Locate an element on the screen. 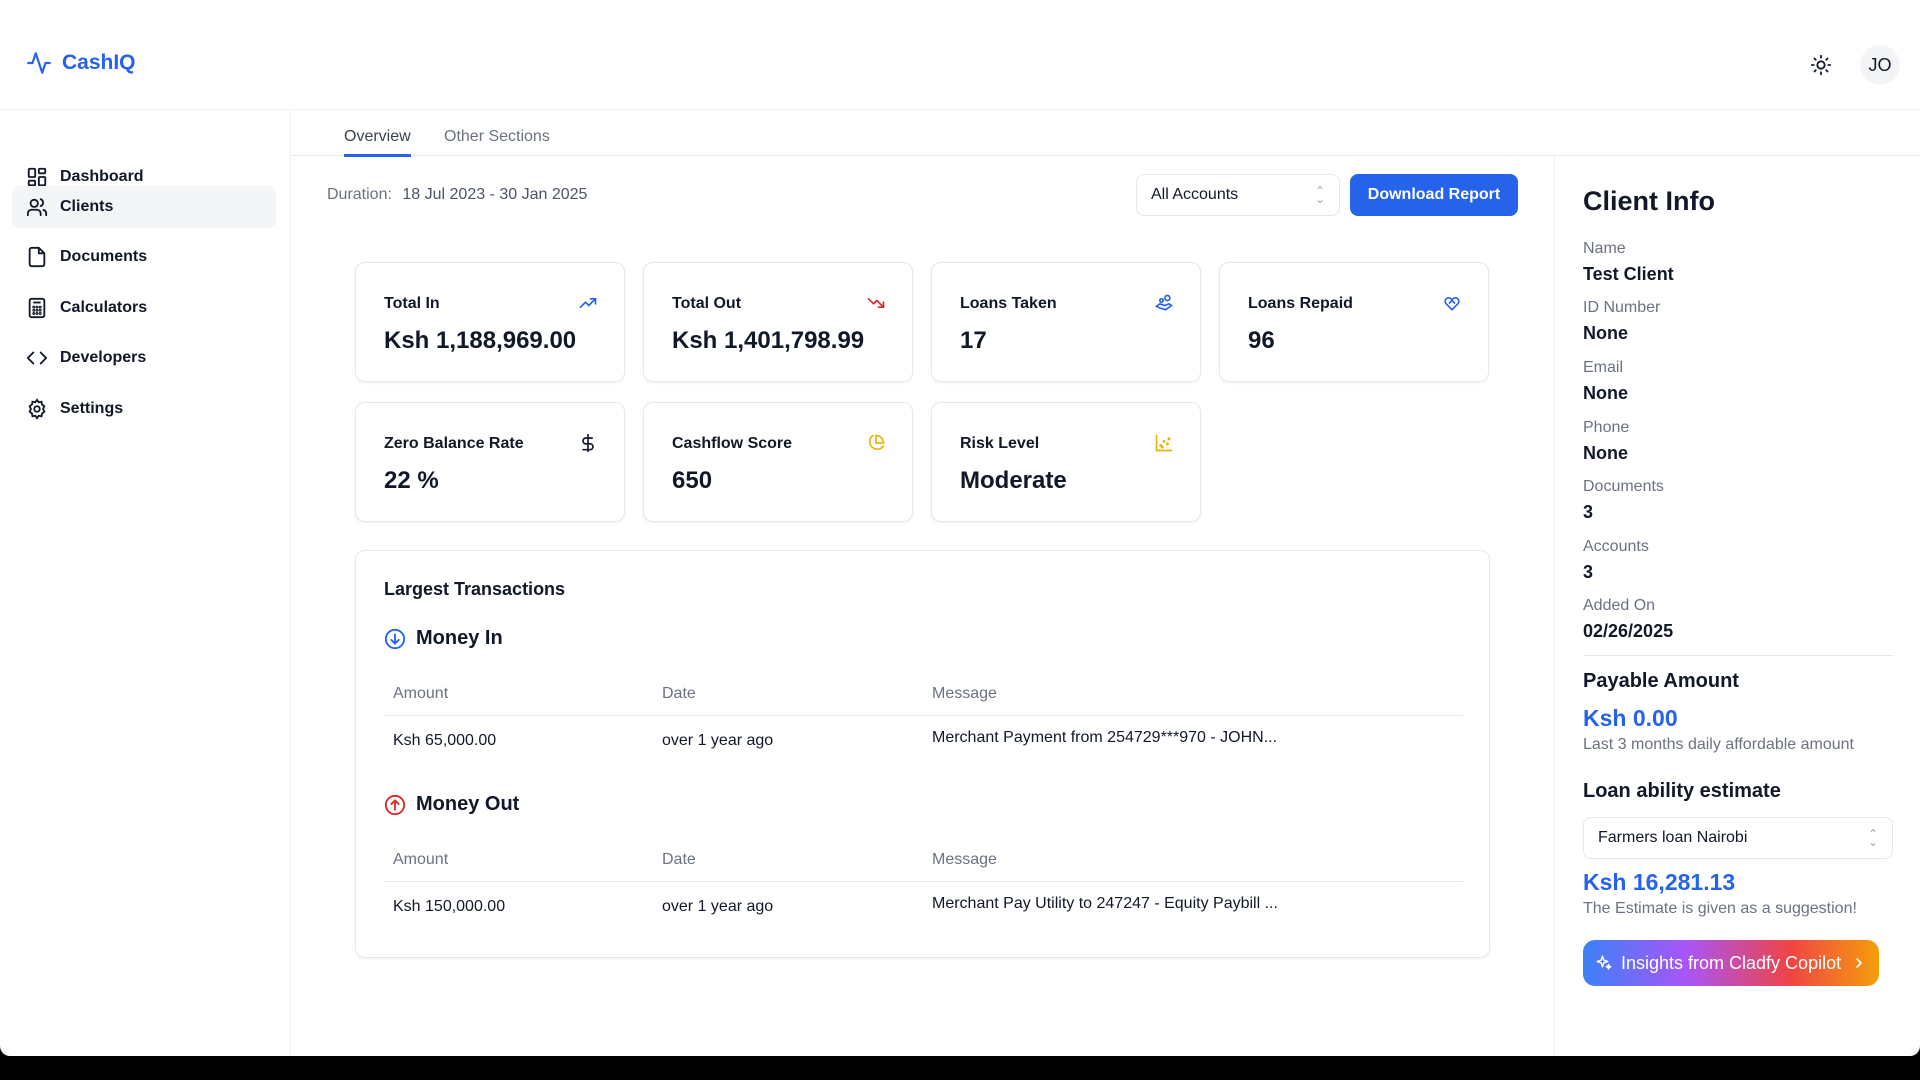  sidebar-item-label: Clients is located at coordinates (87, 206).